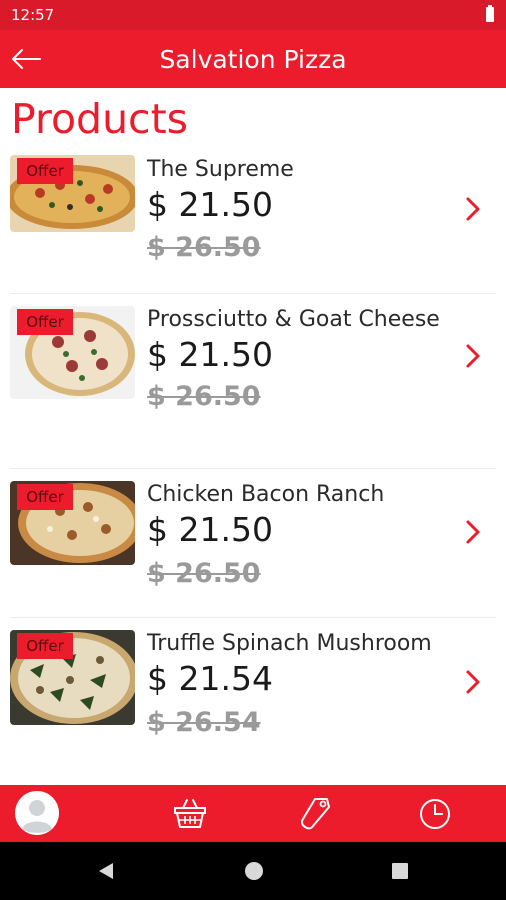 This screenshot has width=506, height=900. I want to click on product-price: $ 21.54, so click(210, 678).